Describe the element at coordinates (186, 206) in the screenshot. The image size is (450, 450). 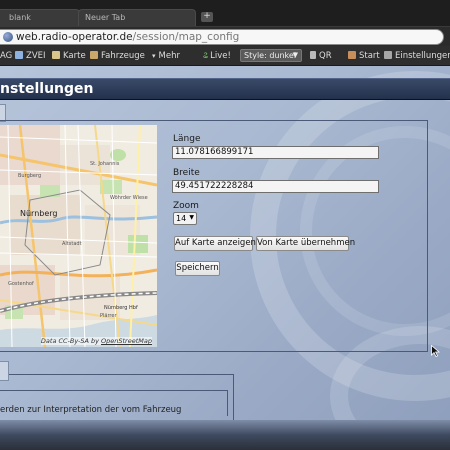
I see `zoom-label: Zoom` at that location.